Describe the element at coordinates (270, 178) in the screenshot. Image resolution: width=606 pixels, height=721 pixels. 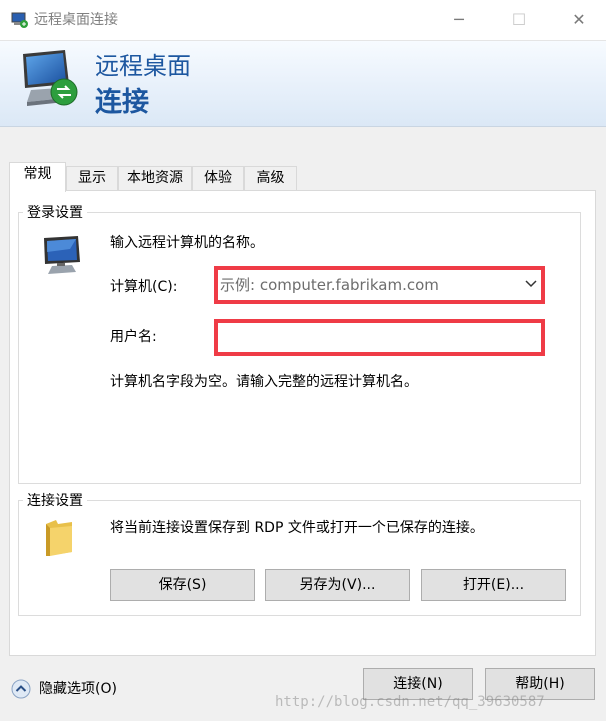
I see `tab-advanced: 高级` at that location.